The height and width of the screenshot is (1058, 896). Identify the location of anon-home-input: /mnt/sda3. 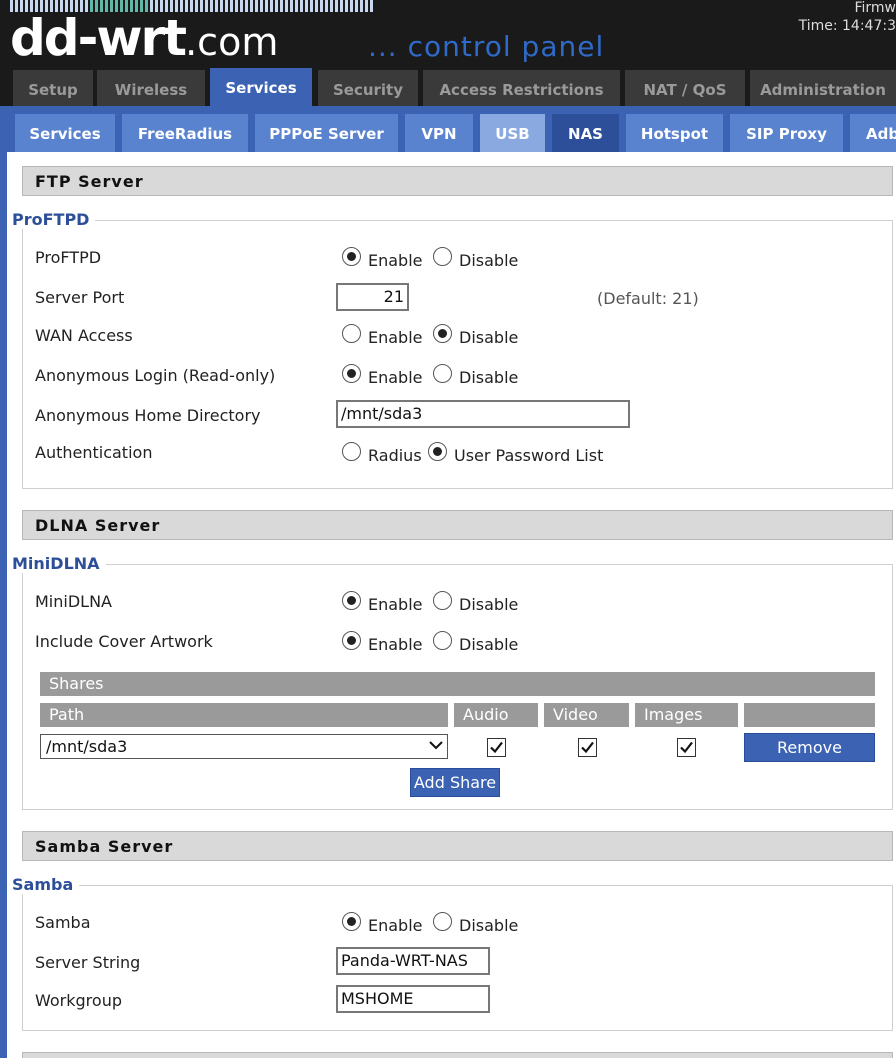
(483, 414).